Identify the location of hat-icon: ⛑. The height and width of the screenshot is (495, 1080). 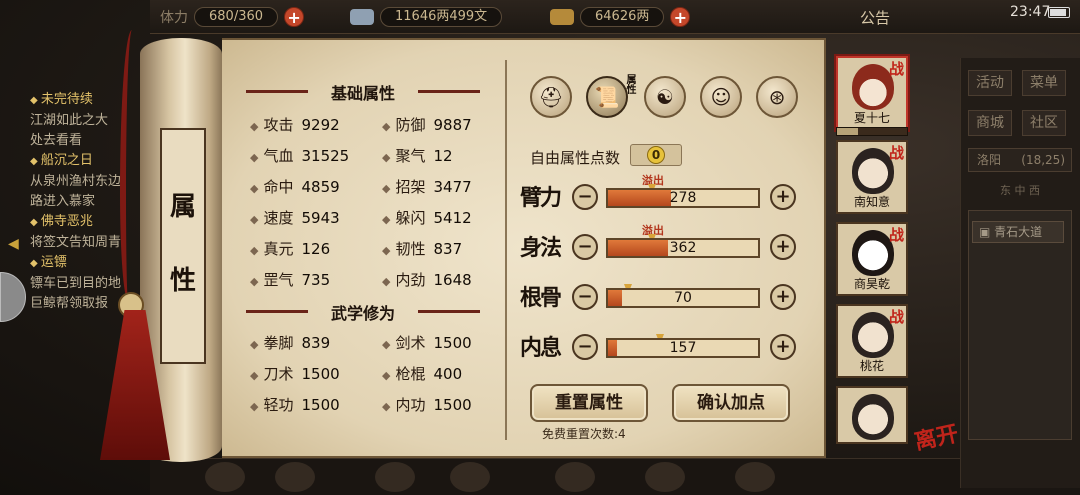
(551, 97).